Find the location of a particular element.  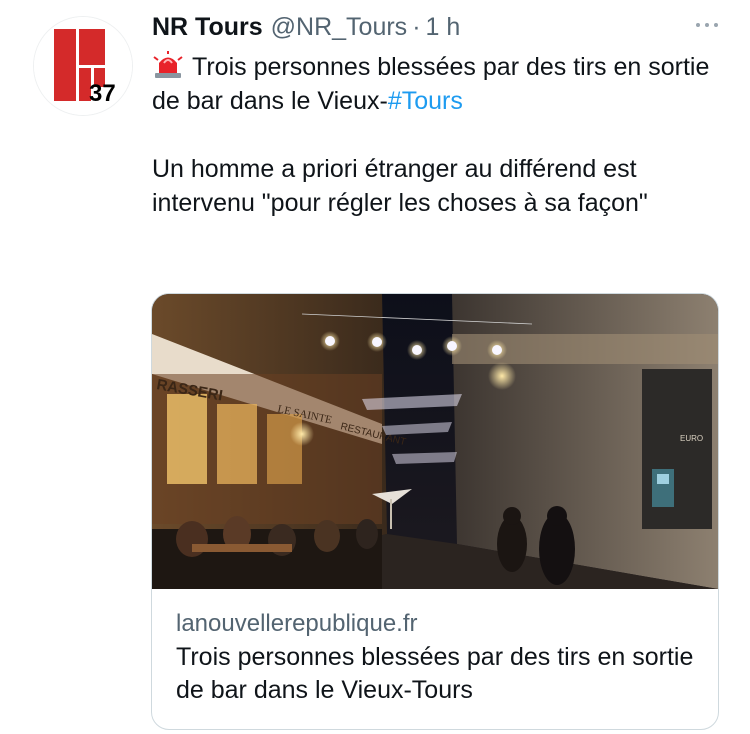

tweet-timestamp: 1 h is located at coordinates (443, 27).